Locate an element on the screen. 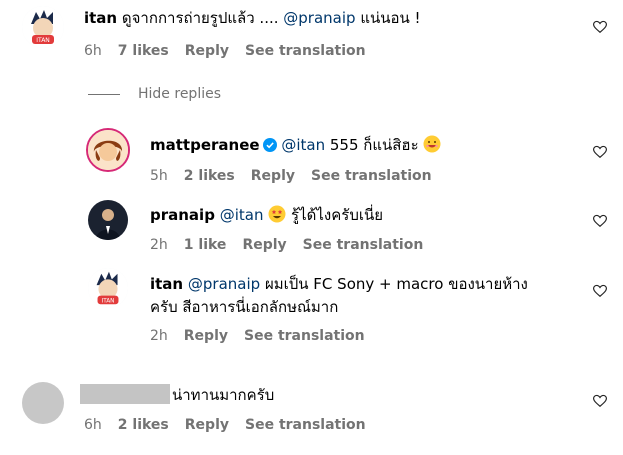  avatar-mattperanee is located at coordinates (108, 150).